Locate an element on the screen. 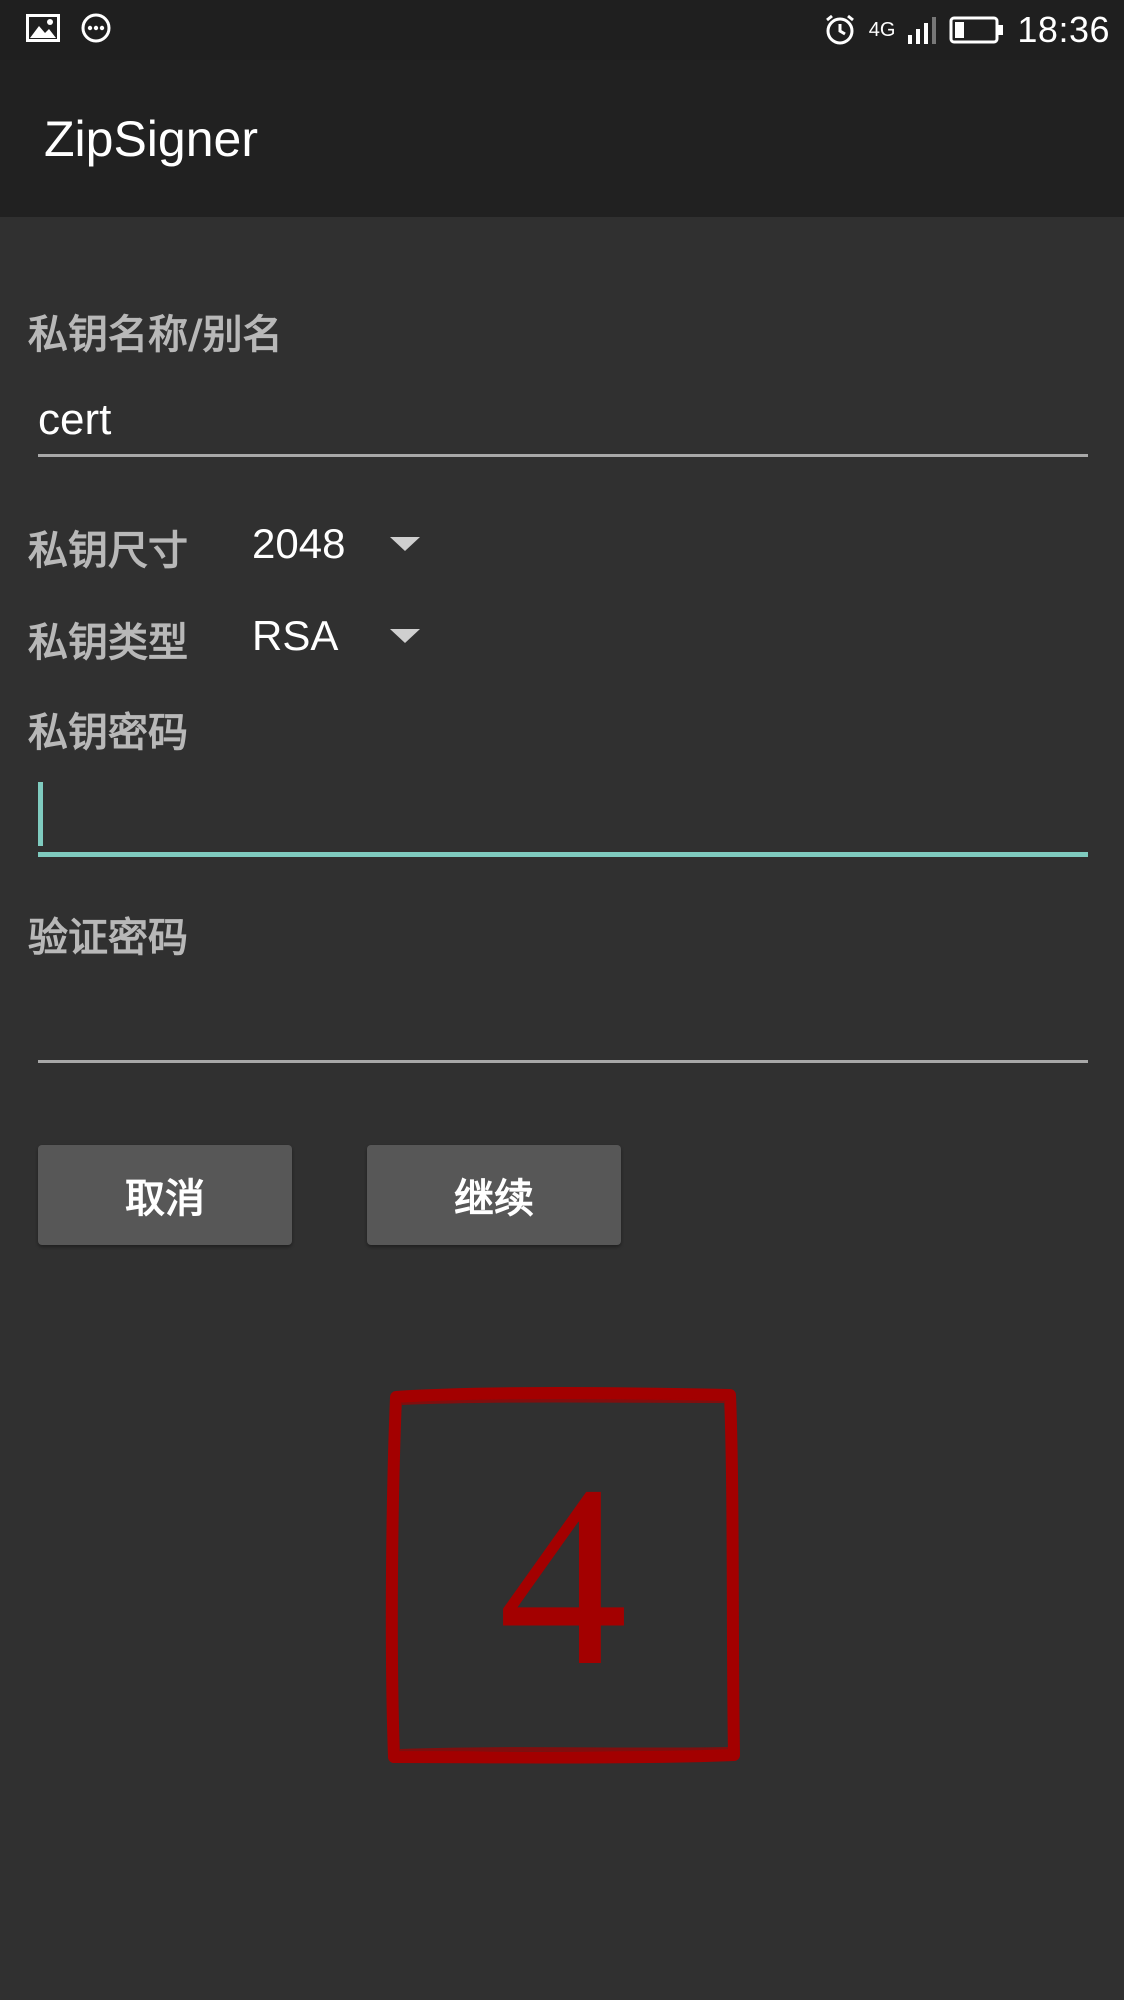 This screenshot has width=1124, height=2000. status-time: 18:36 is located at coordinates (1063, 29).